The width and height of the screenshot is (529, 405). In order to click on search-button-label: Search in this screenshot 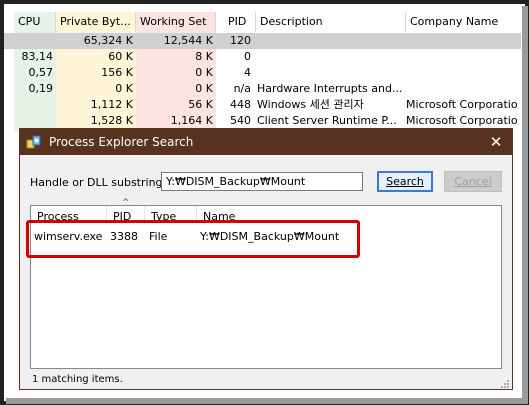, I will do `click(405, 181)`.